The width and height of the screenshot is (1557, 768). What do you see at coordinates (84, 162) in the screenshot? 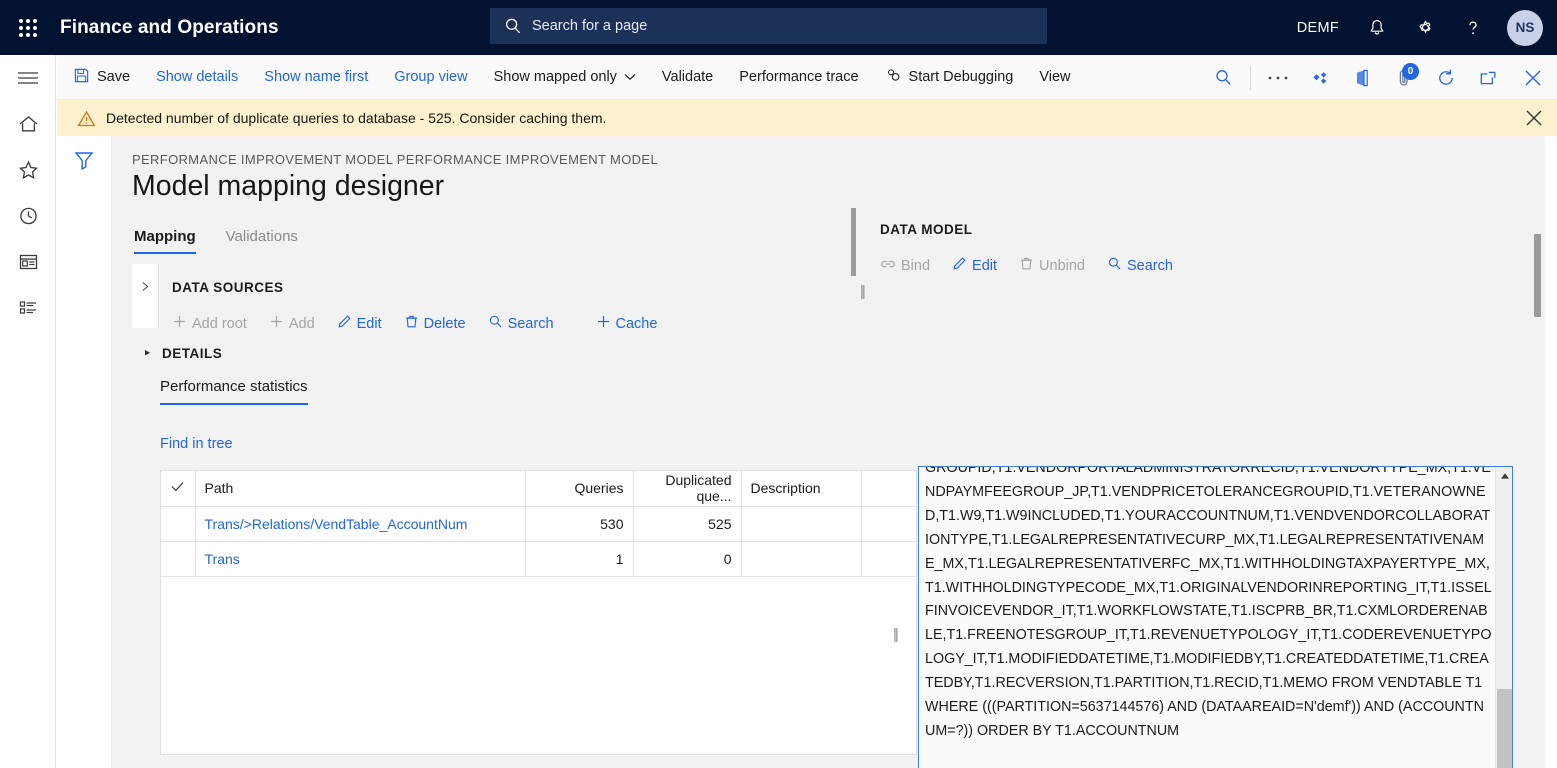
I see `filter-icon` at bounding box center [84, 162].